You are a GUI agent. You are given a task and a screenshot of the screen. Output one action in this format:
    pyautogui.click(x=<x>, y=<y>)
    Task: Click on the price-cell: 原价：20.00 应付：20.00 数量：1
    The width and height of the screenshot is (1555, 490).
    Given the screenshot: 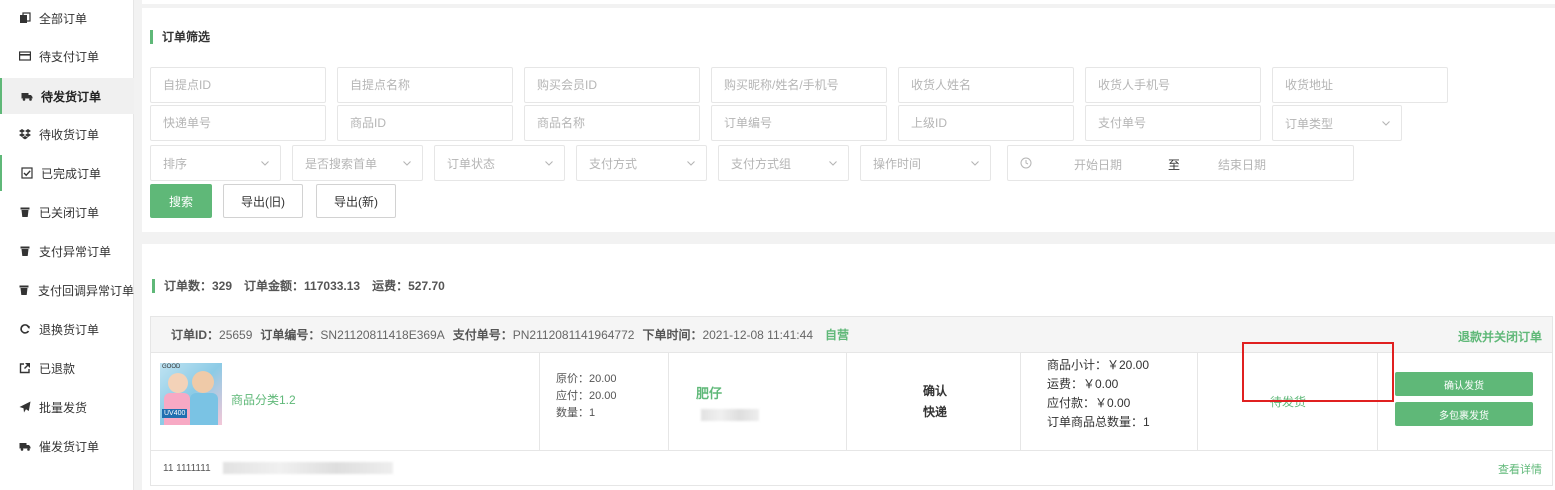 What is the action you would take?
    pyautogui.click(x=604, y=402)
    